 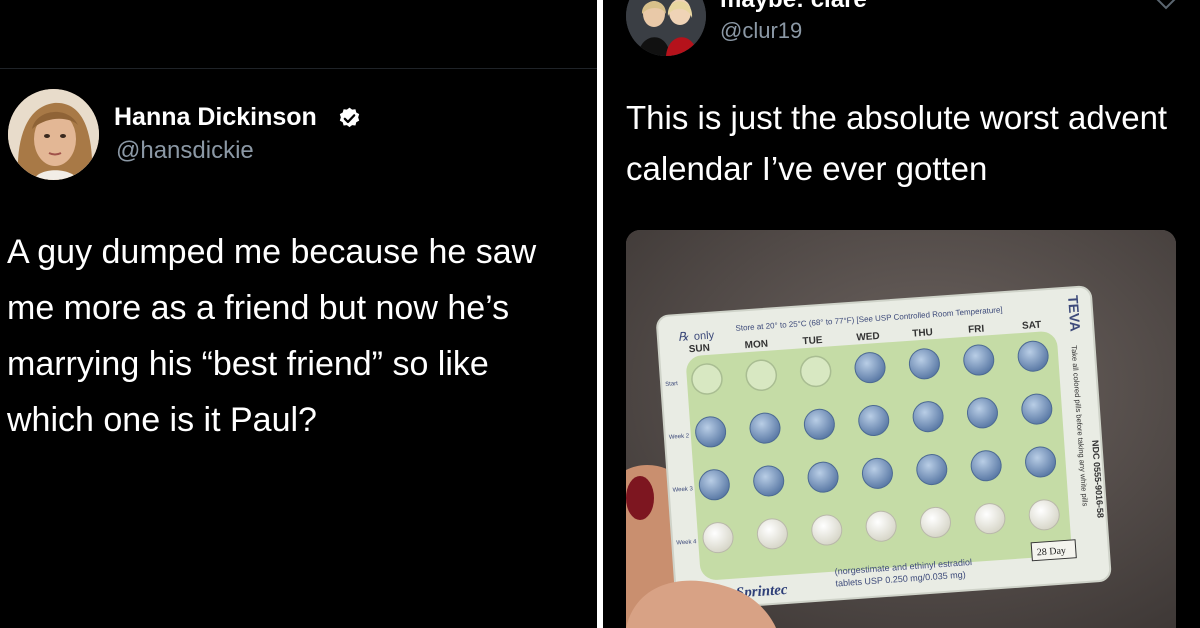 I want to click on tweet-line: marrying his “best friend” so like, so click(x=248, y=364).